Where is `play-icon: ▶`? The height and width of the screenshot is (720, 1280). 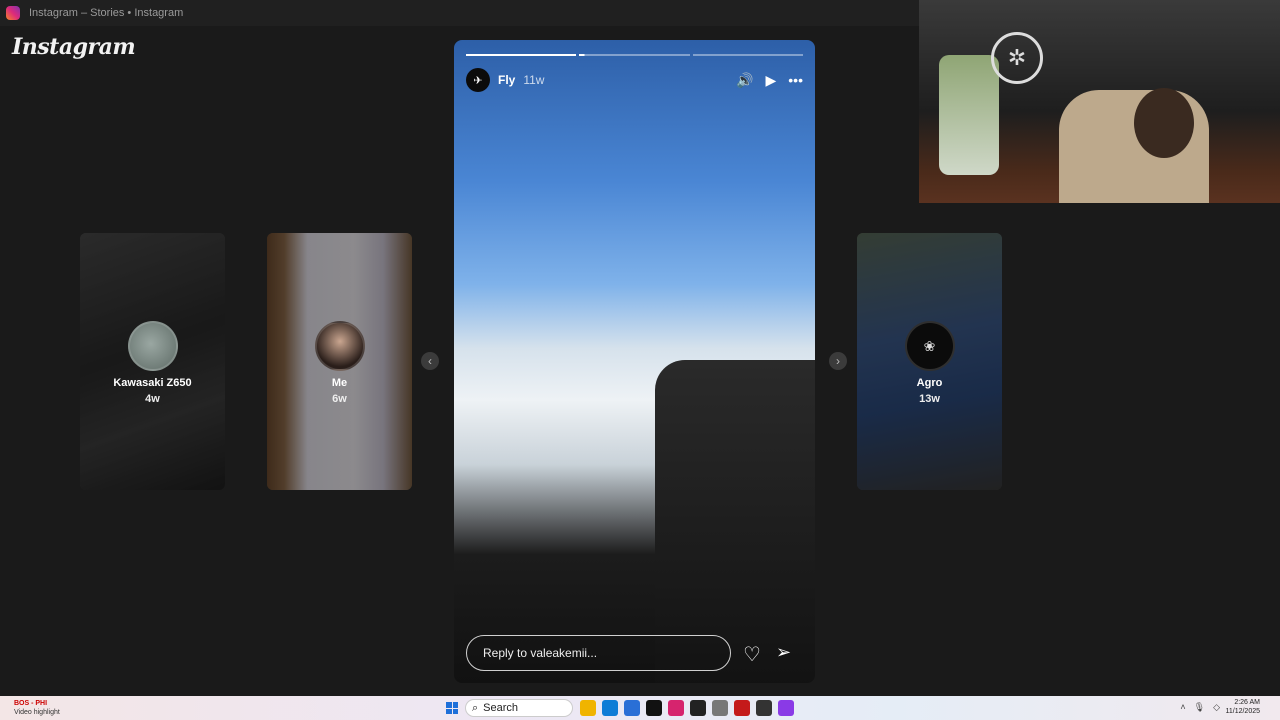
play-icon: ▶ is located at coordinates (771, 80).